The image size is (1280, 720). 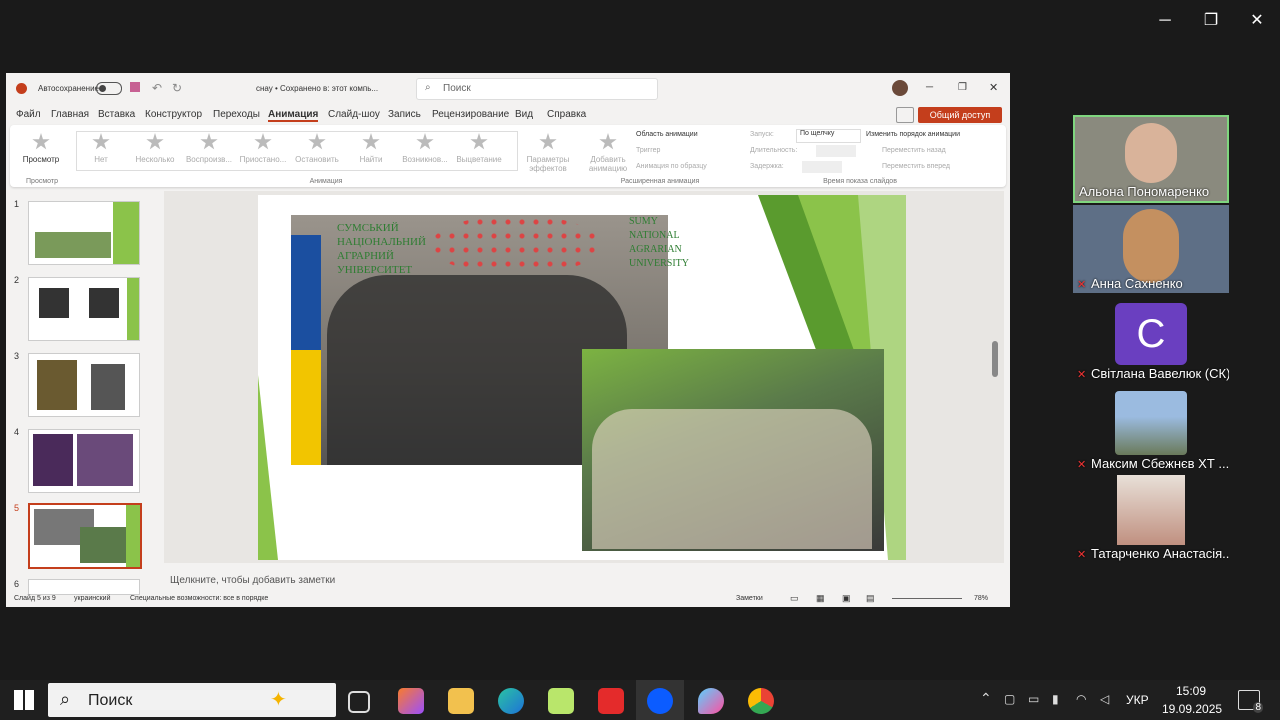 What do you see at coordinates (1055, 699) in the screenshot?
I see `battery-icon: ▮` at bounding box center [1055, 699].